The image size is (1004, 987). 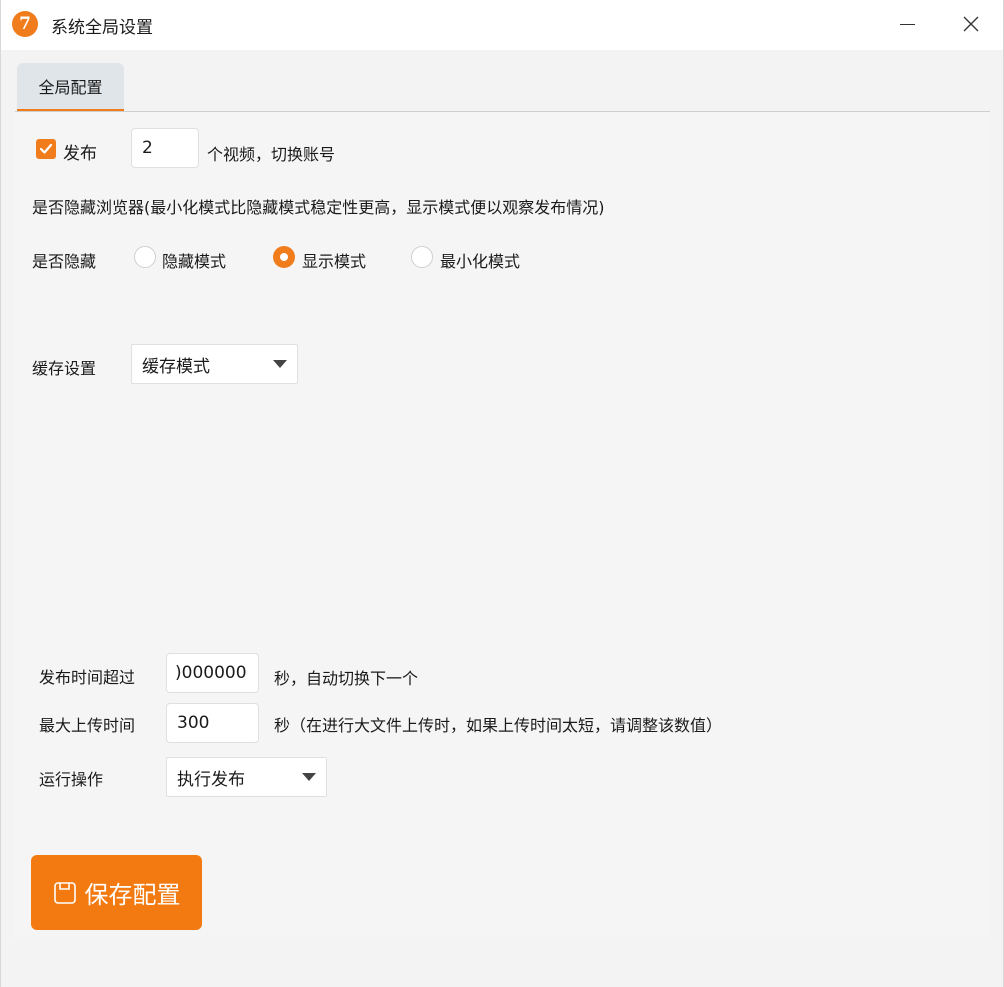 I want to click on run-action-label: 运行操作, so click(x=71, y=779).